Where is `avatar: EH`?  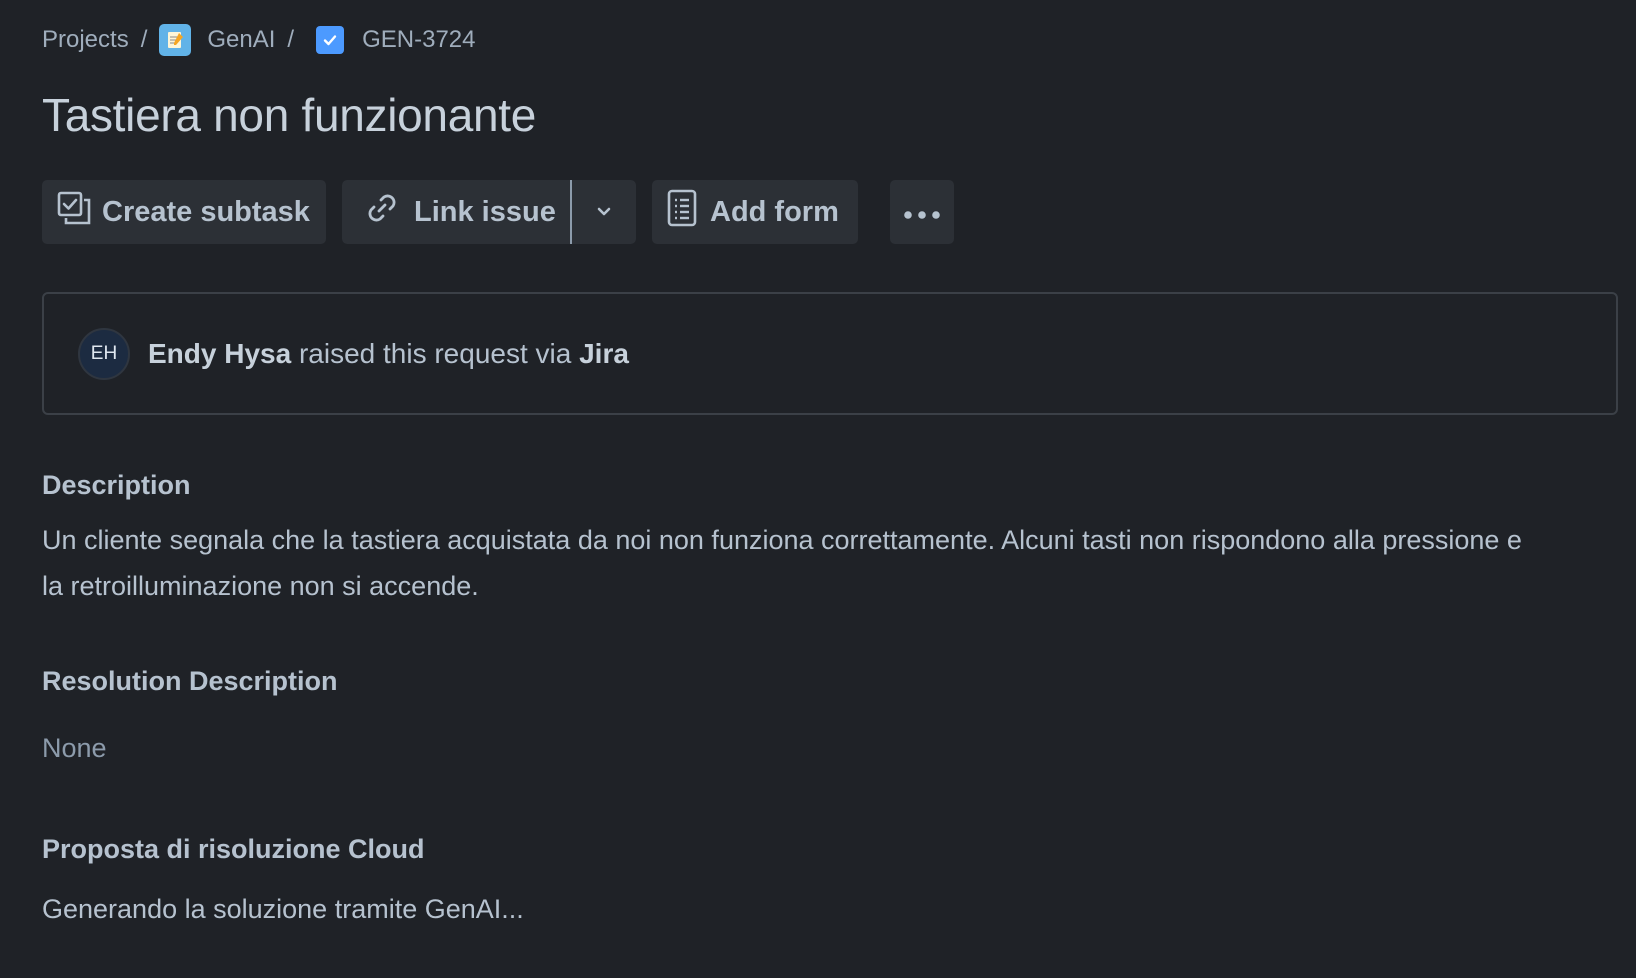
avatar: EH is located at coordinates (104, 353).